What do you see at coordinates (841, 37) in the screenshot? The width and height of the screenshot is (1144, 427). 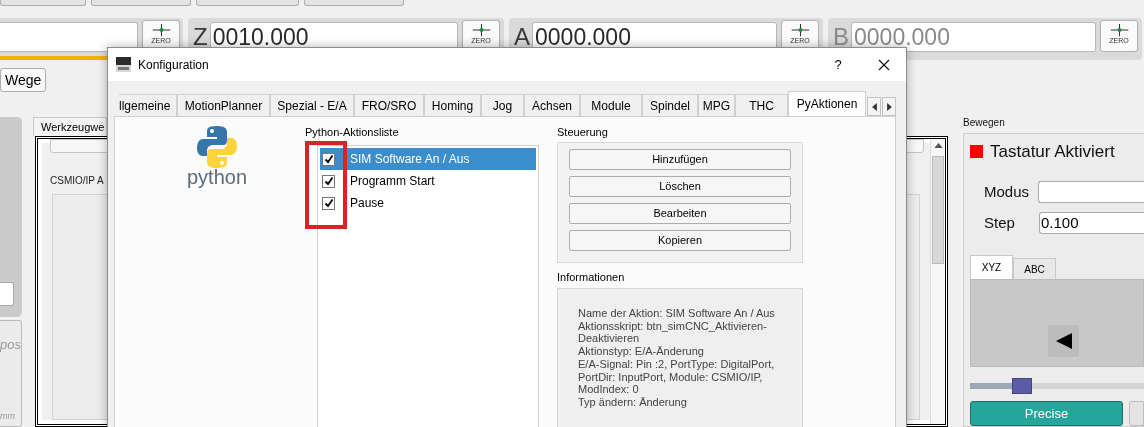 I see `axis-label: B` at bounding box center [841, 37].